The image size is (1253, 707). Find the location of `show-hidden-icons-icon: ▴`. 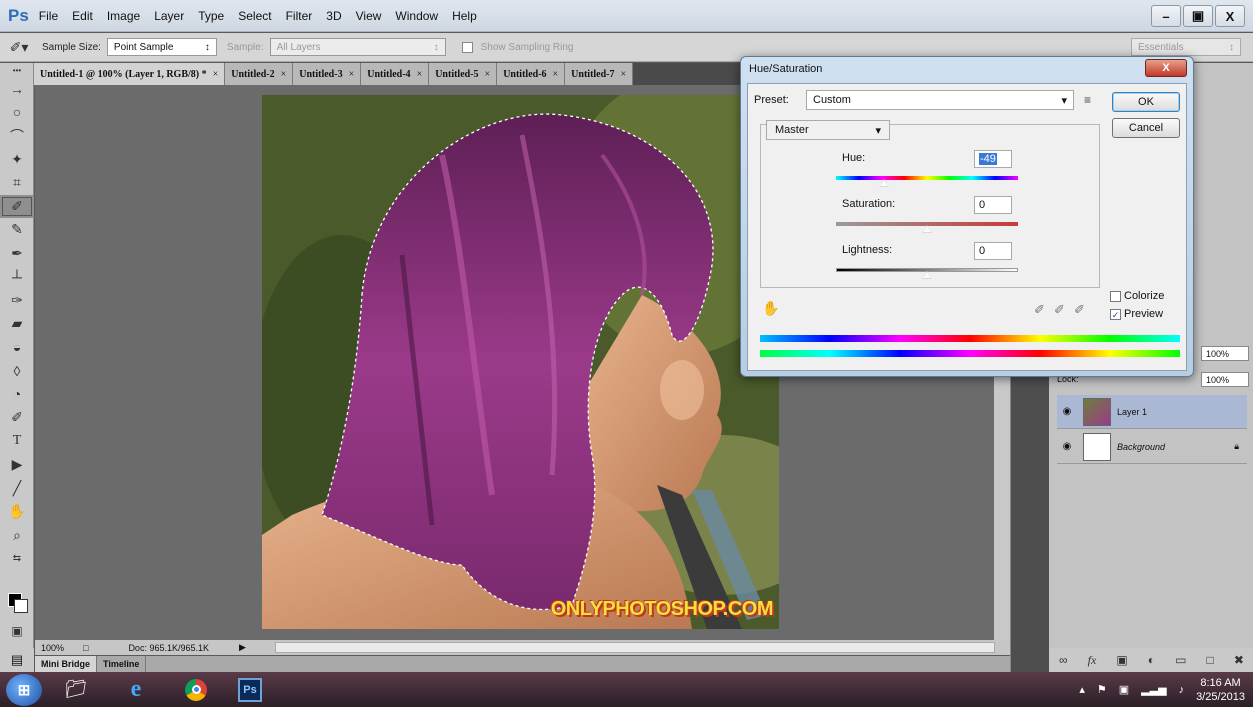

show-hidden-icons-icon: ▴ is located at coordinates (1082, 689).